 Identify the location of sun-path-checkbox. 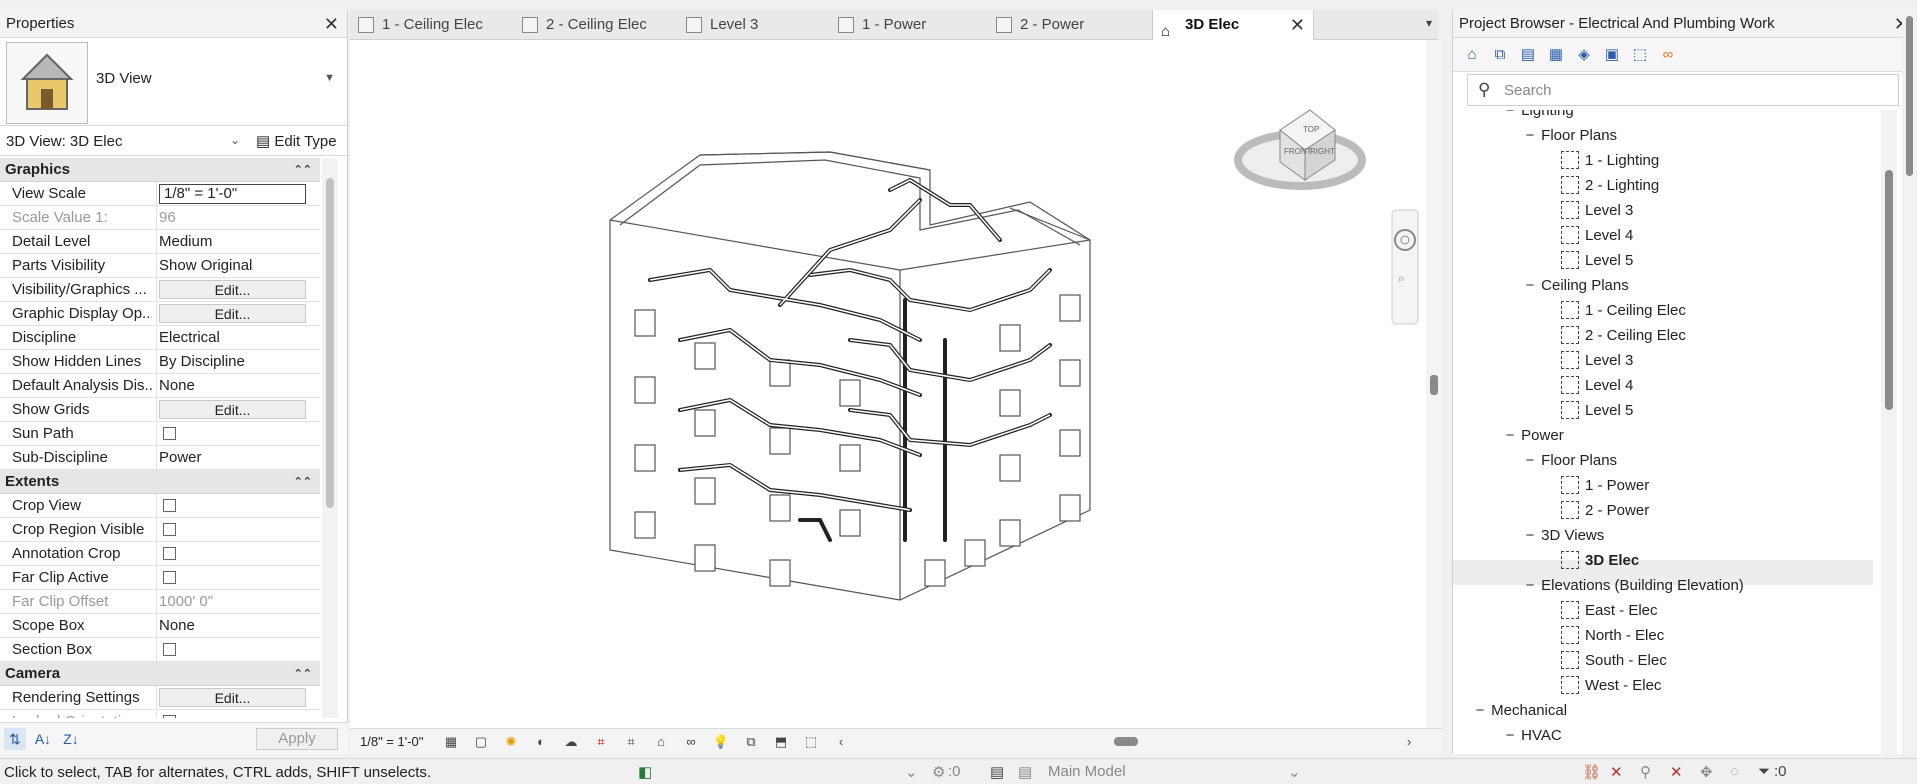
(169, 433).